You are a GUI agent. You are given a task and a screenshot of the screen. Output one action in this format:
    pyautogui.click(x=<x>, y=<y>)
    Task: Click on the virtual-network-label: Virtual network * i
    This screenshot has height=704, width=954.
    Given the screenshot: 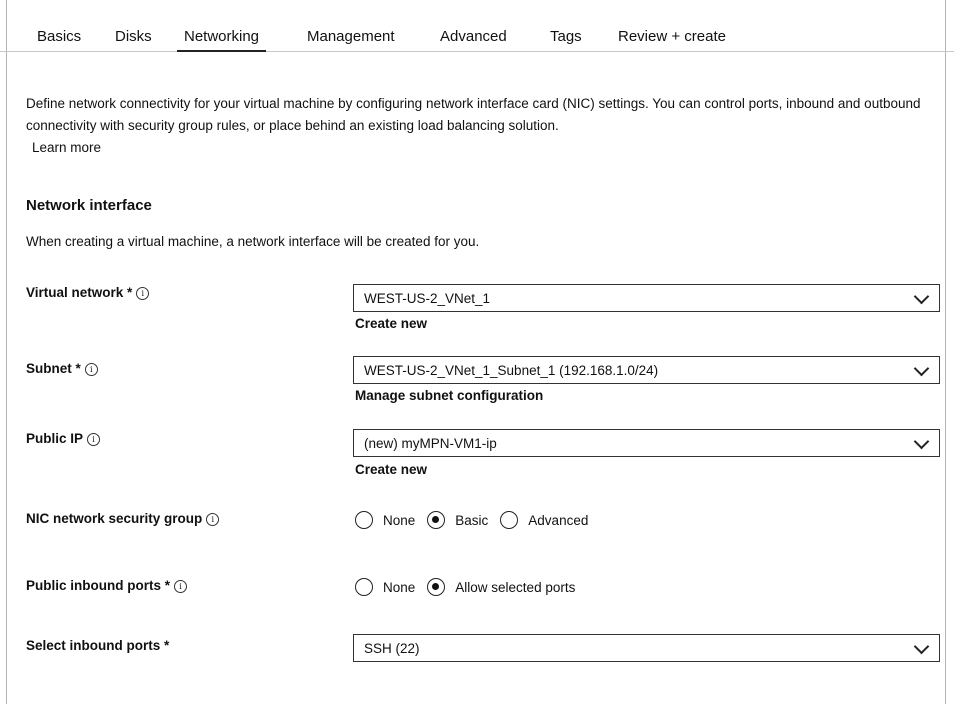 What is the action you would take?
    pyautogui.click(x=88, y=292)
    